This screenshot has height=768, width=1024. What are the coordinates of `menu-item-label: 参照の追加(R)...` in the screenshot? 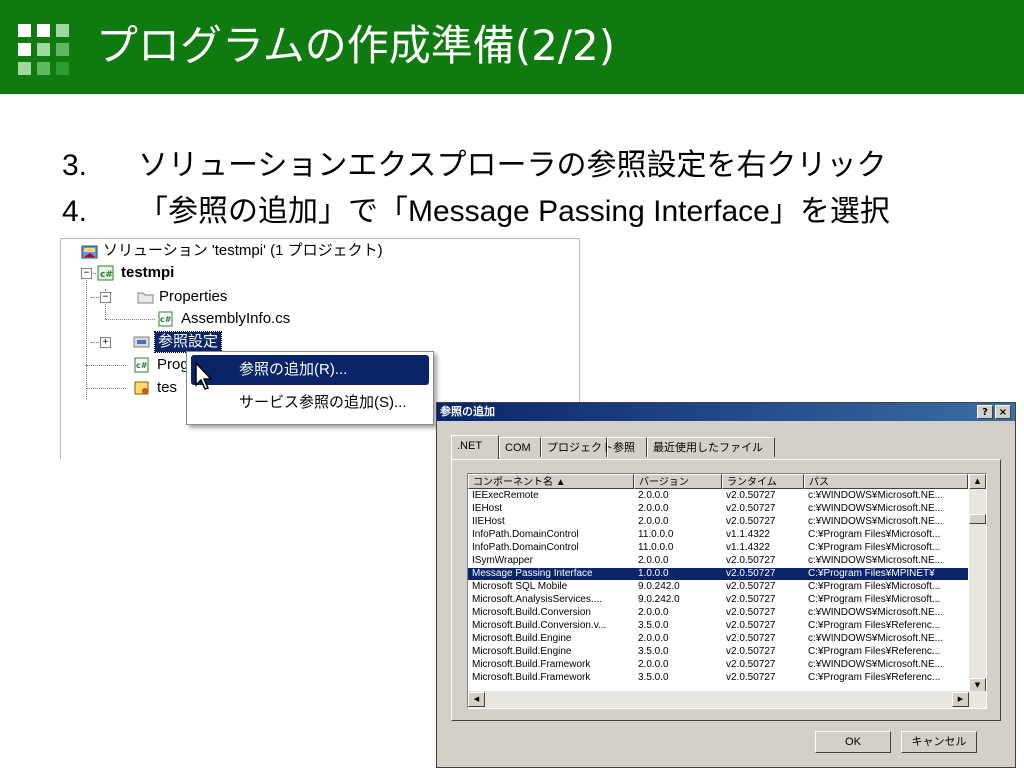 It's located at (293, 369).